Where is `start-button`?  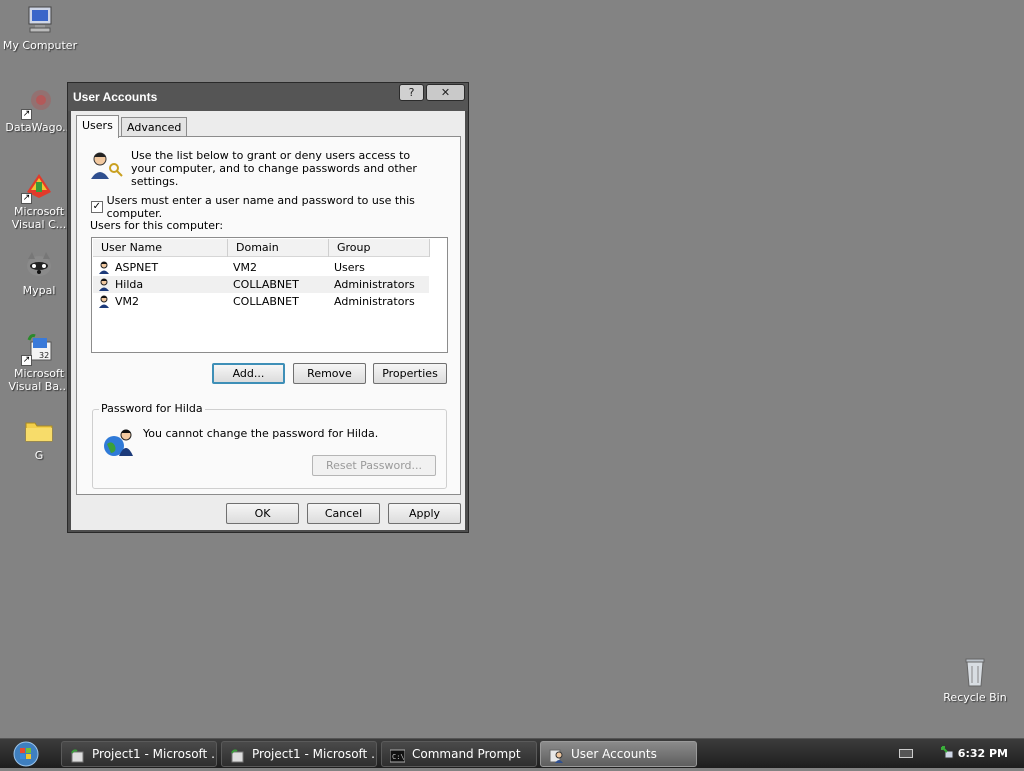 start-button is located at coordinates (24, 754).